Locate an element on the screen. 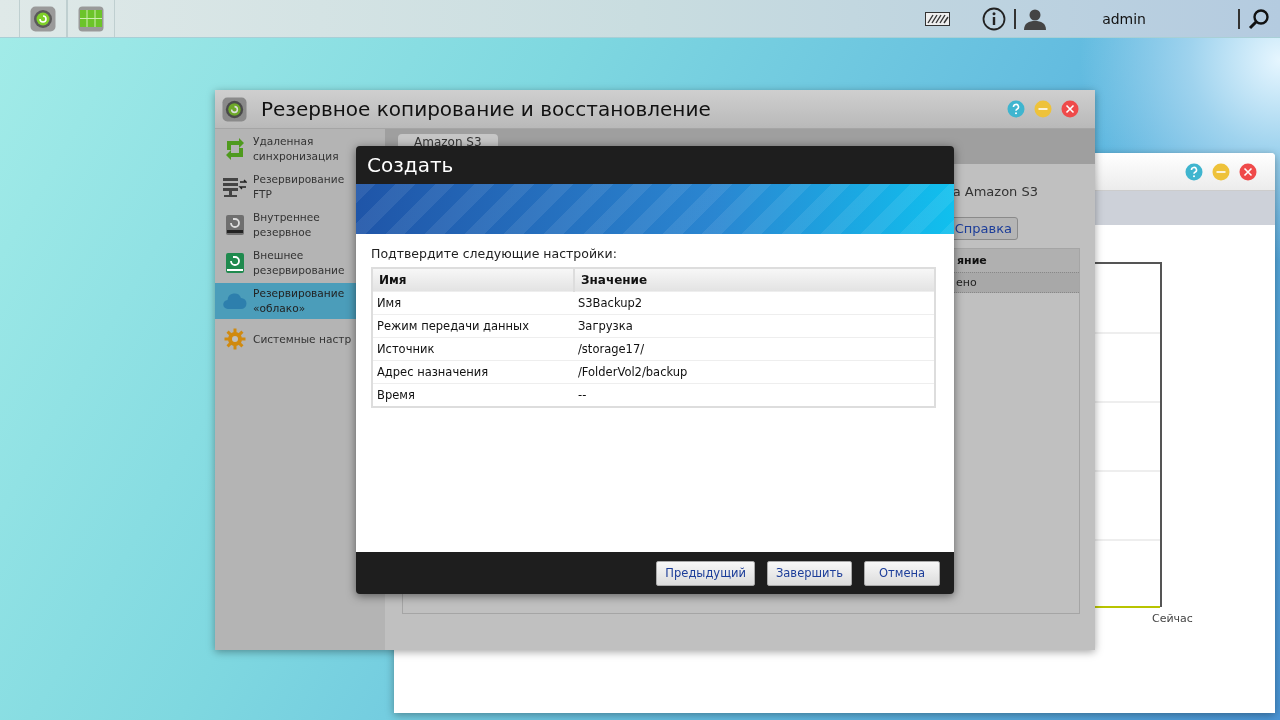 The height and width of the screenshot is (720, 1280). table-cell: -- is located at coordinates (754, 395).